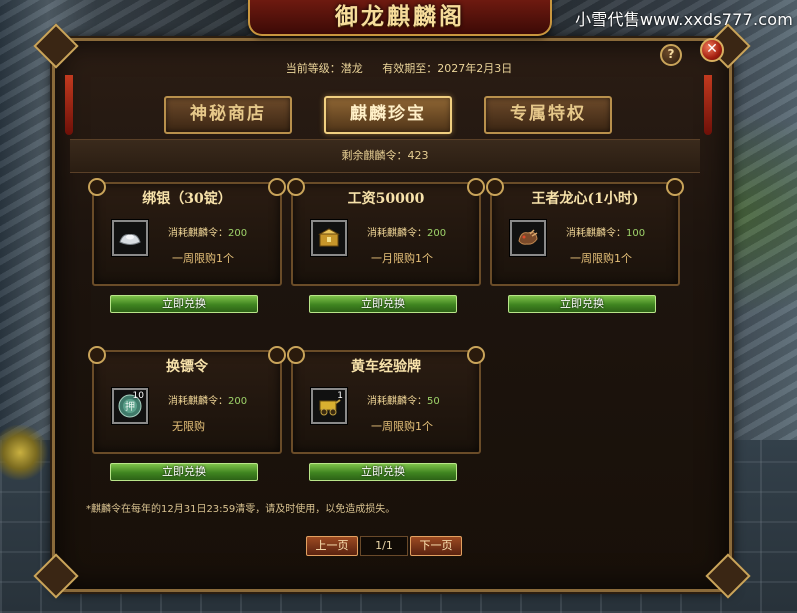 The width and height of the screenshot is (797, 613). I want to click on item-title: 工资50000, so click(386, 199).